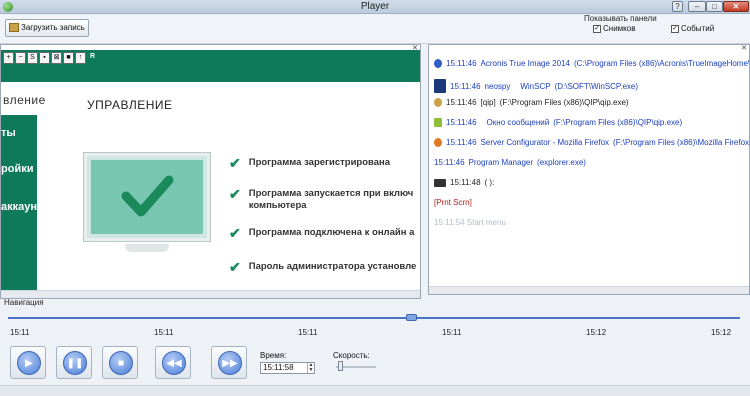 The height and width of the screenshot is (396, 750). I want to click on time-spinner-icon: ▲ ▼, so click(310, 368).